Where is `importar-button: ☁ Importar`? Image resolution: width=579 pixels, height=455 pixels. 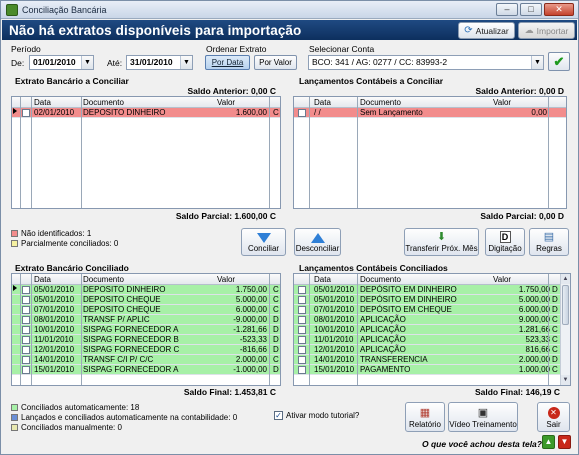
importar-button: ☁ Importar is located at coordinates (546, 30).